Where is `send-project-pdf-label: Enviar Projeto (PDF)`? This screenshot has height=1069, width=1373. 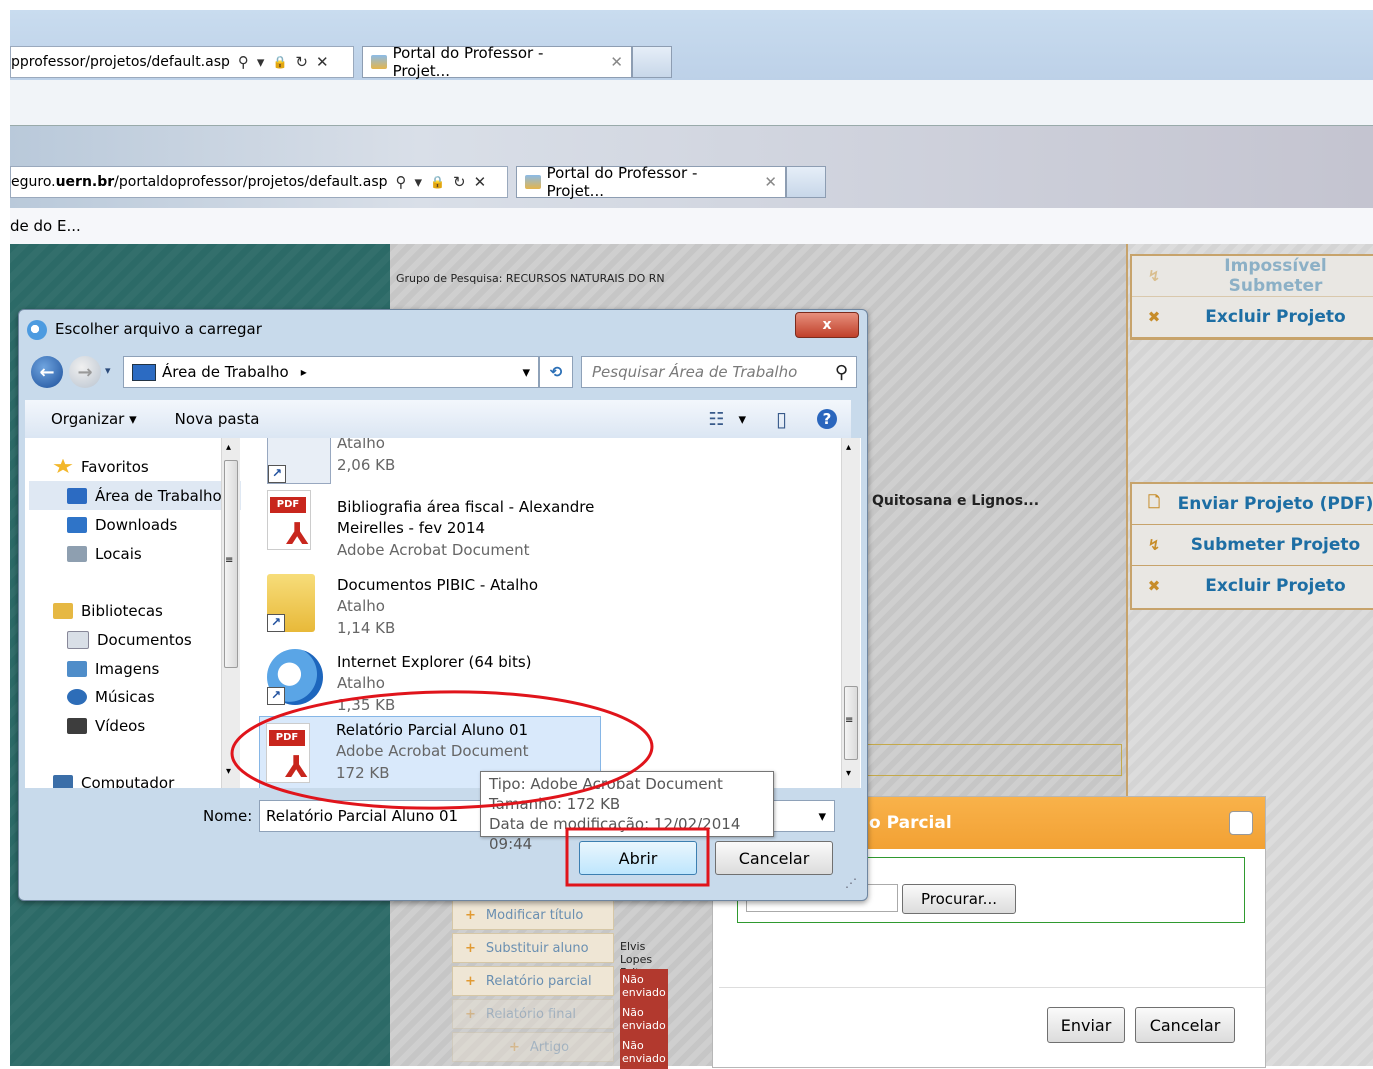
send-project-pdf-label: Enviar Projeto (PDF) is located at coordinates (1275, 504).